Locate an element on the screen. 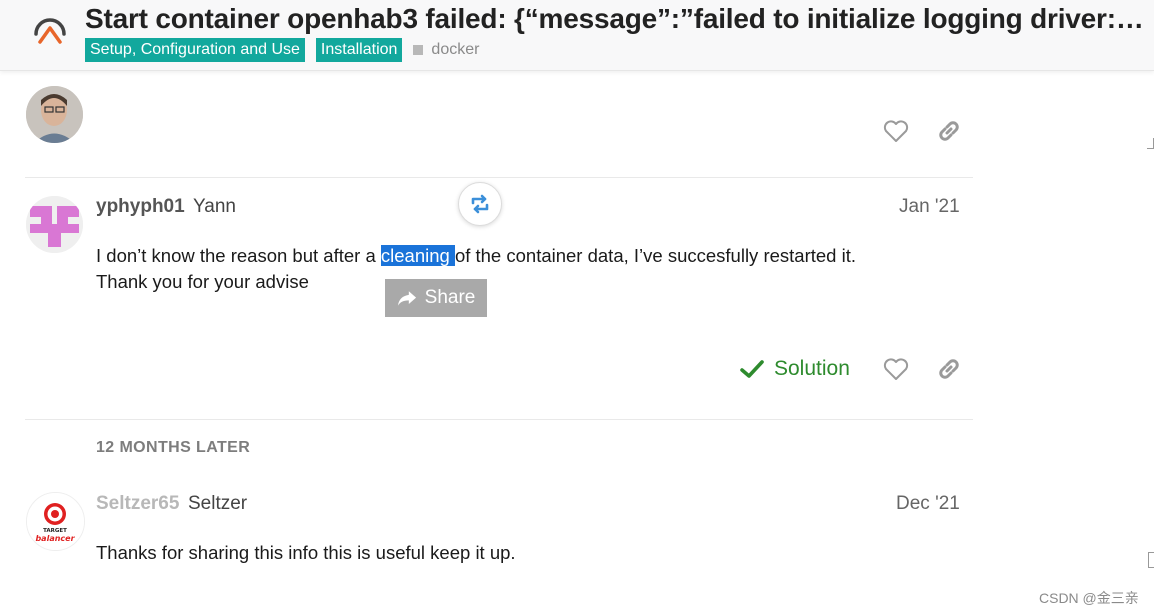 The height and width of the screenshot is (613, 1154). solution-badge: Solution is located at coordinates (795, 369).